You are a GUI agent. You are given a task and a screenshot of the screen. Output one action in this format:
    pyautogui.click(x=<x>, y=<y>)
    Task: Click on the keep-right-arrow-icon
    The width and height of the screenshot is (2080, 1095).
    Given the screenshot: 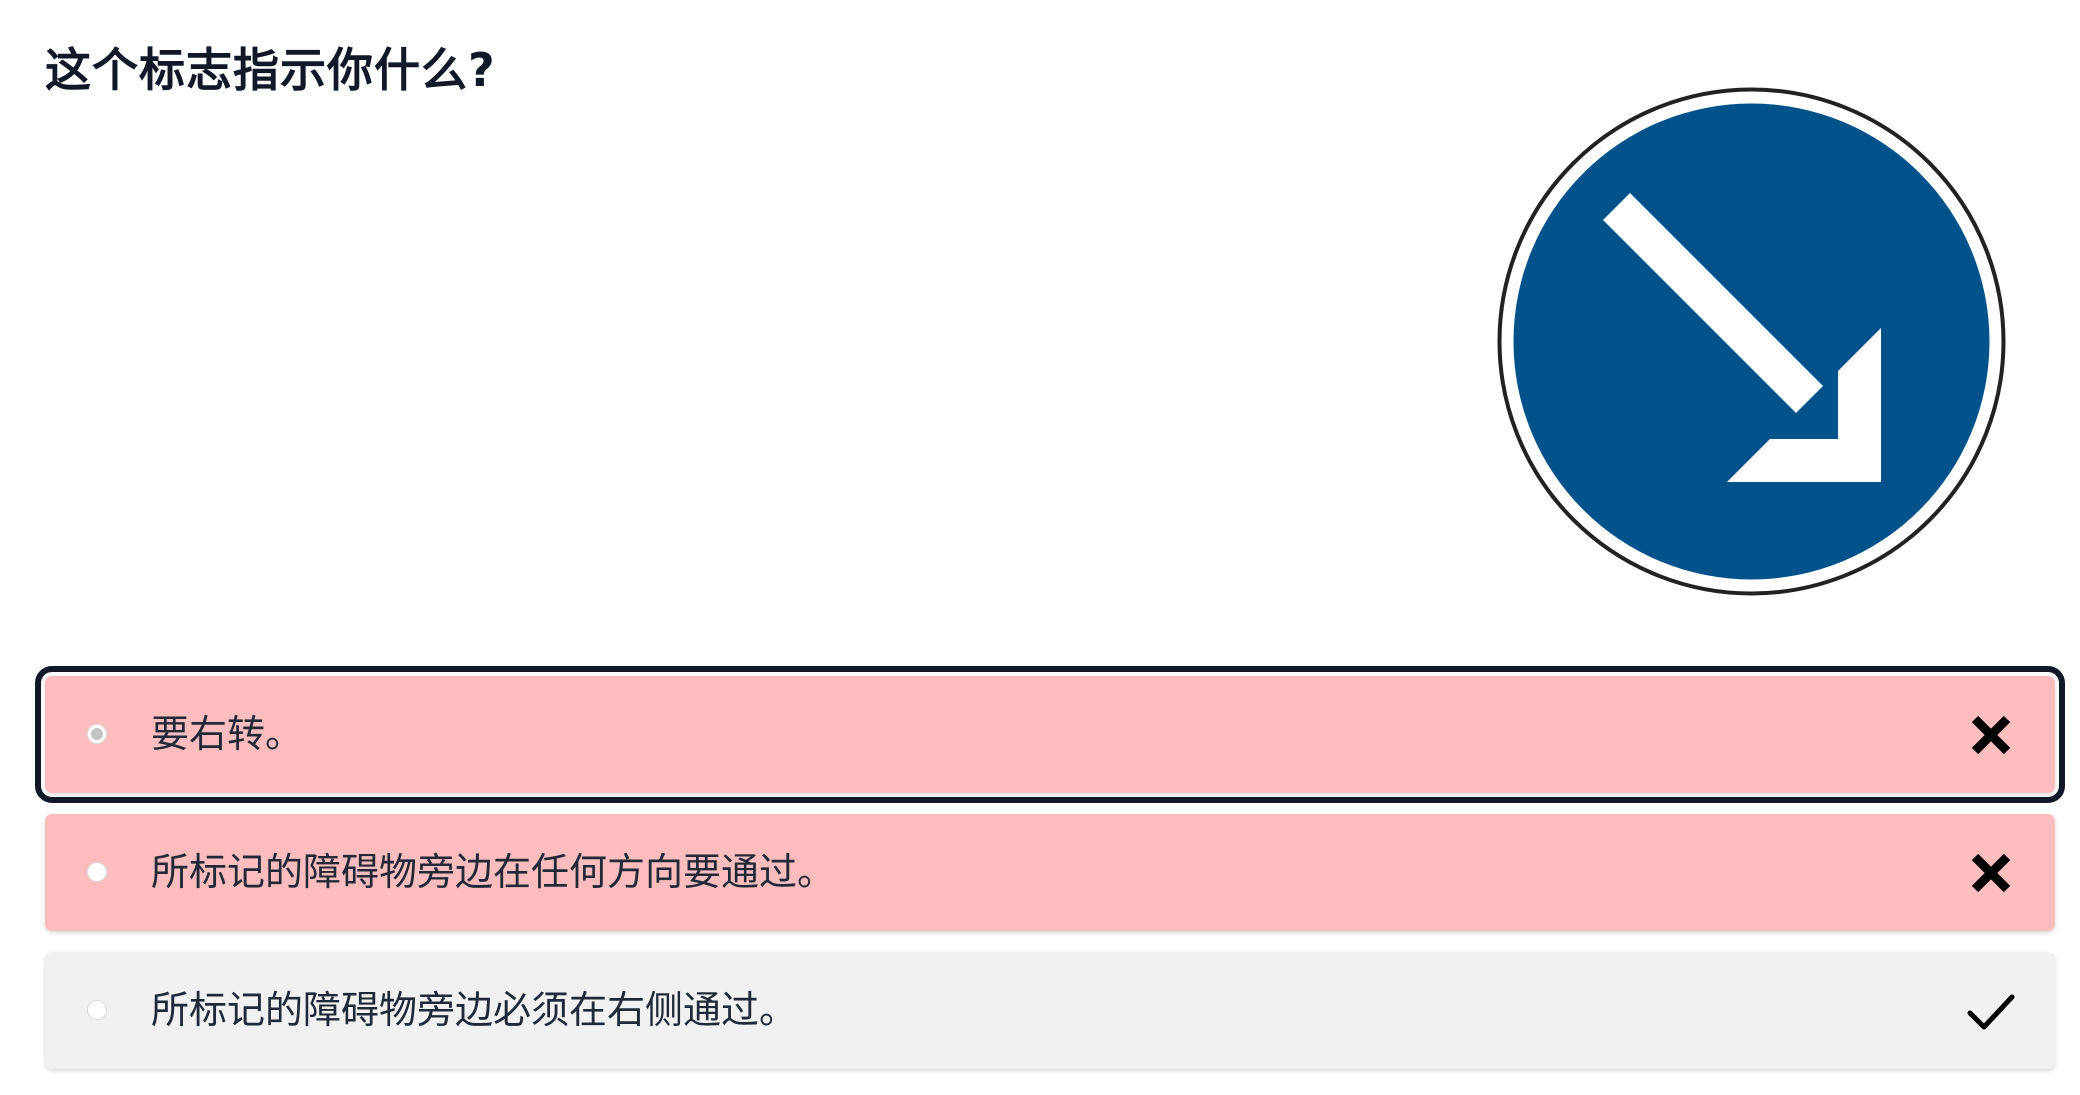 What is the action you would take?
    pyautogui.click(x=1751, y=341)
    